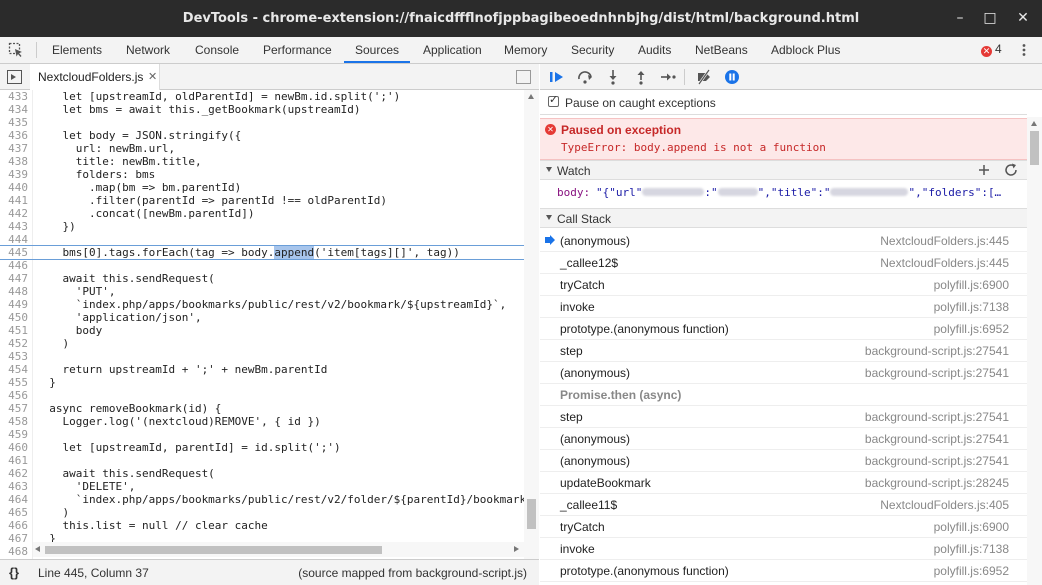 Image resolution: width=1042 pixels, height=585 pixels. What do you see at coordinates (14, 122) in the screenshot?
I see `line-number: 435` at bounding box center [14, 122].